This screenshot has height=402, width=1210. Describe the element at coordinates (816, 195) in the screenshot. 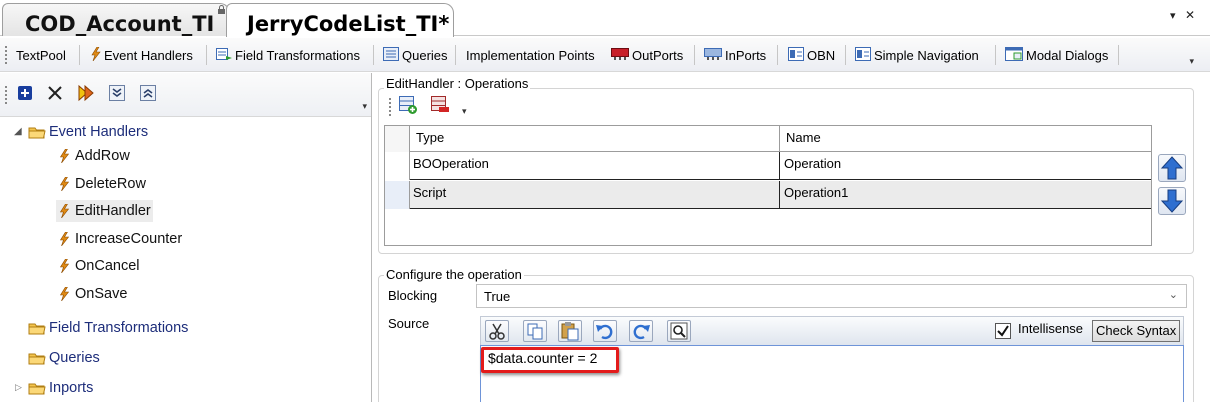

I see `cell-name: Operation1` at that location.